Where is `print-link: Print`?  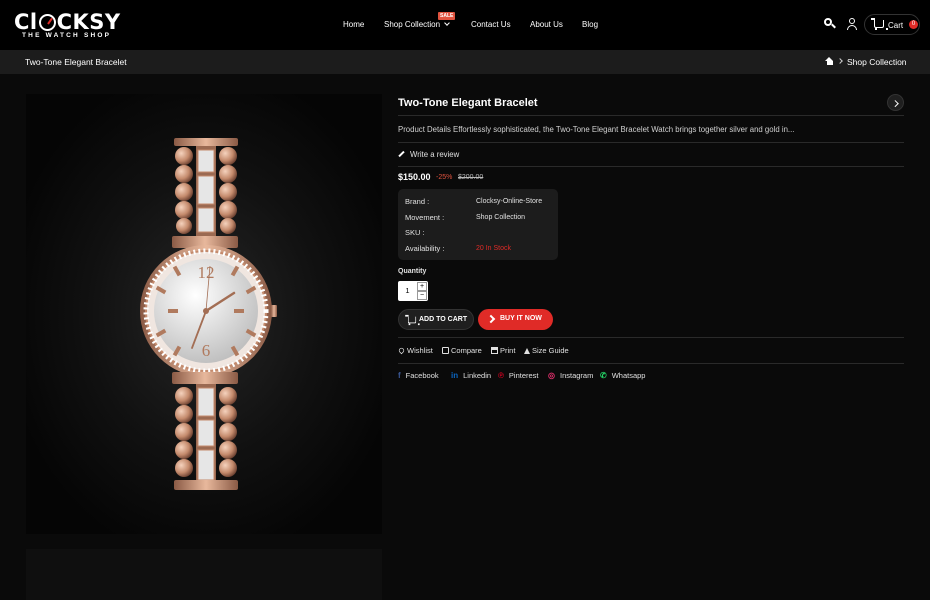
print-link: Print is located at coordinates (503, 350).